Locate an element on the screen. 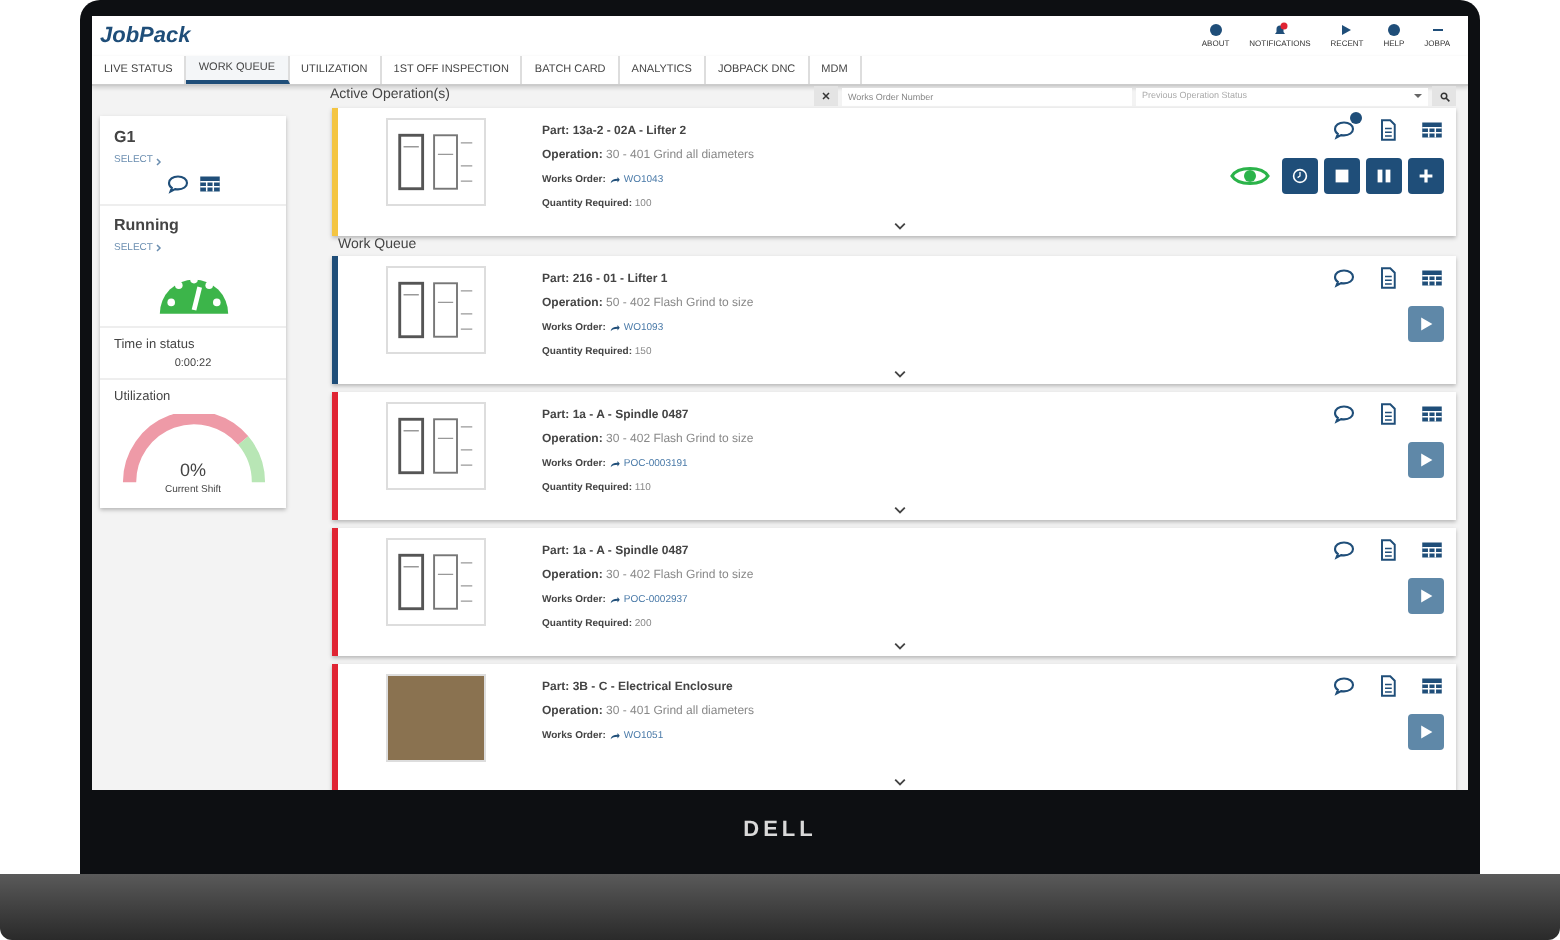 This screenshot has height=940, width=1560. stop-icon is located at coordinates (1342, 175).